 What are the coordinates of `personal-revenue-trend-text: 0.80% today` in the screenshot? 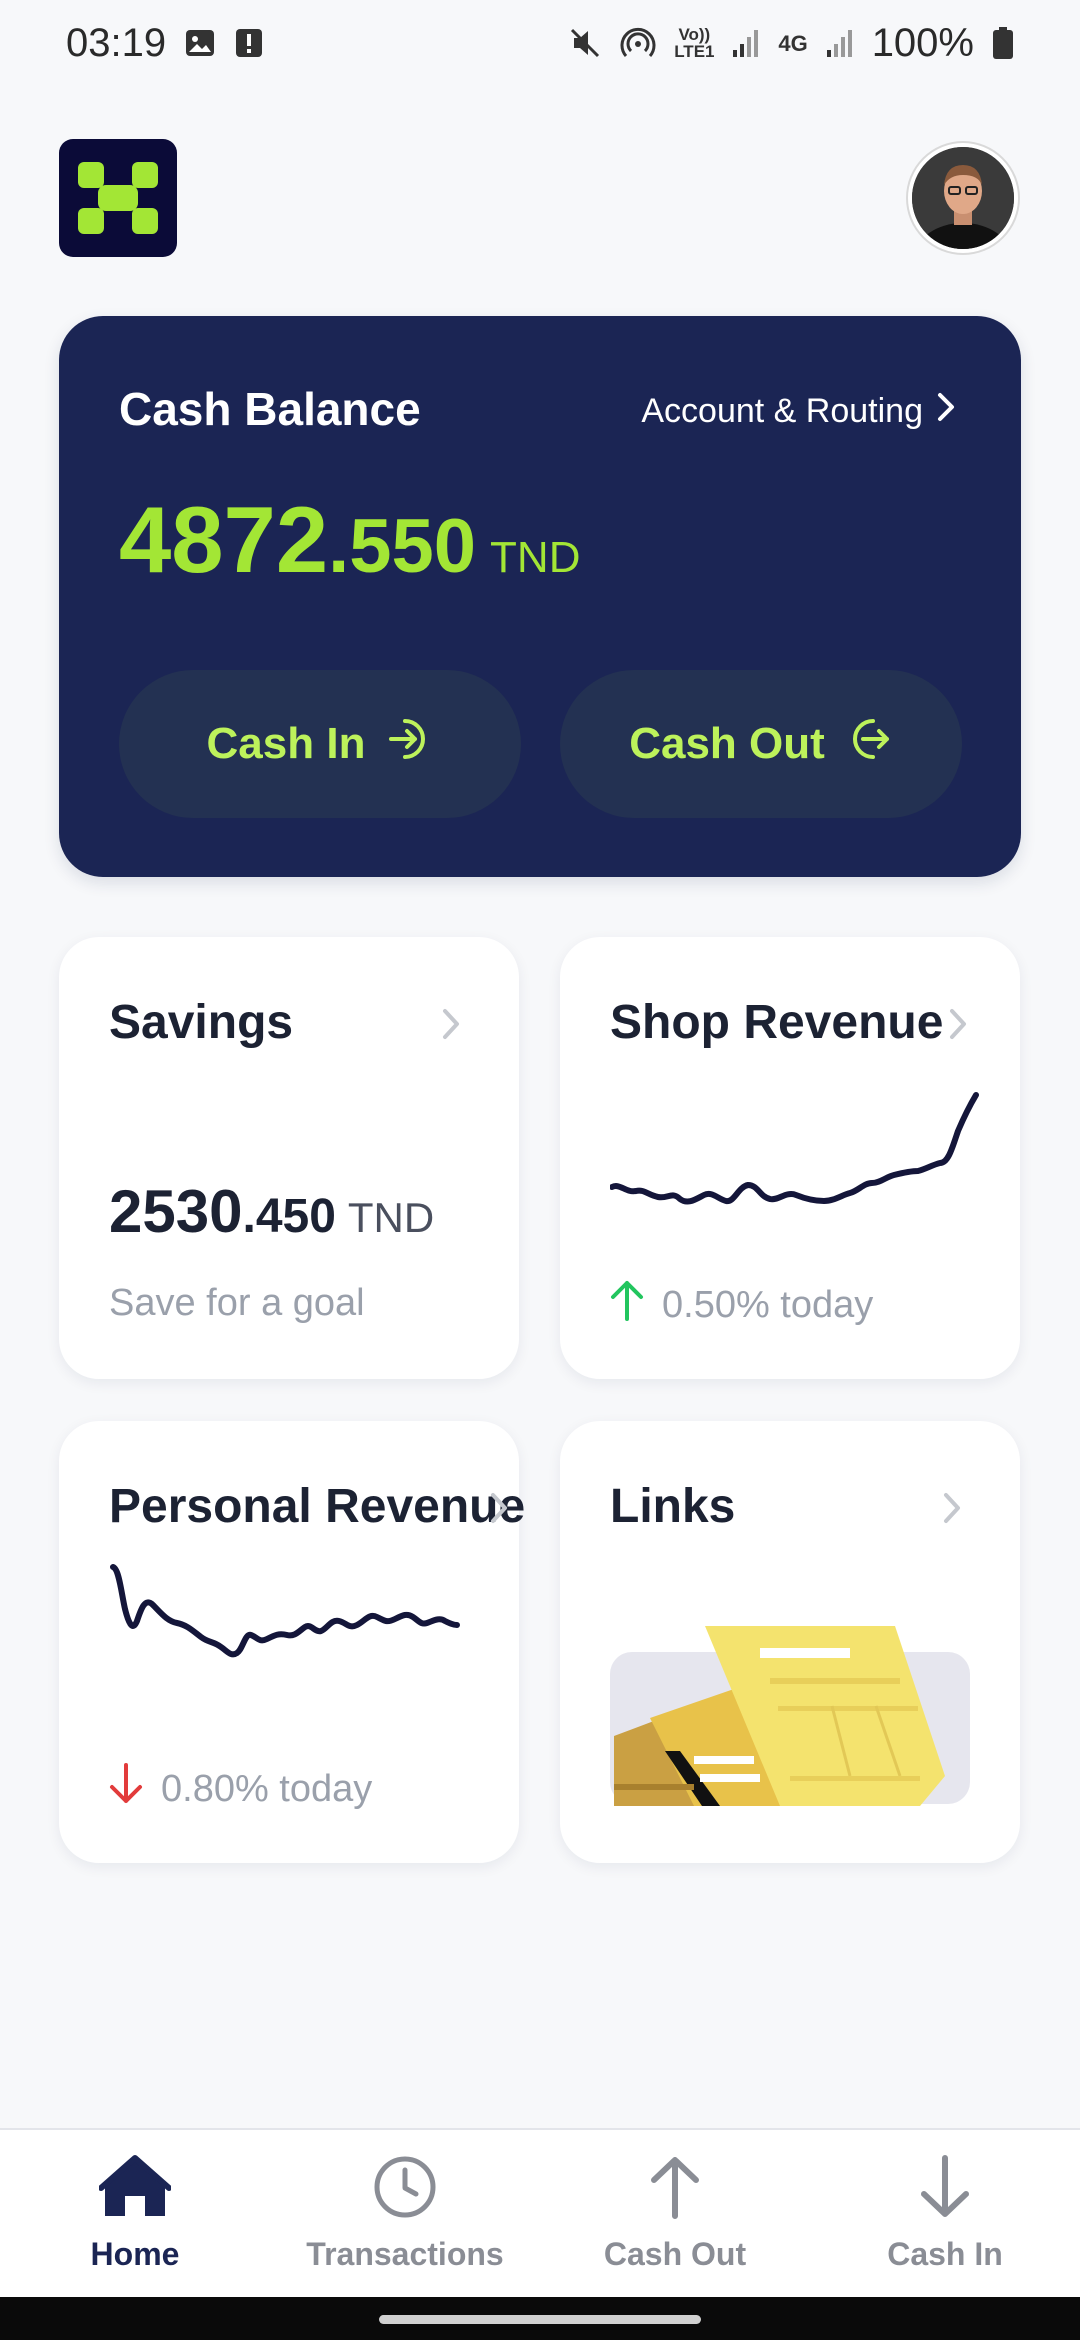 It's located at (267, 1788).